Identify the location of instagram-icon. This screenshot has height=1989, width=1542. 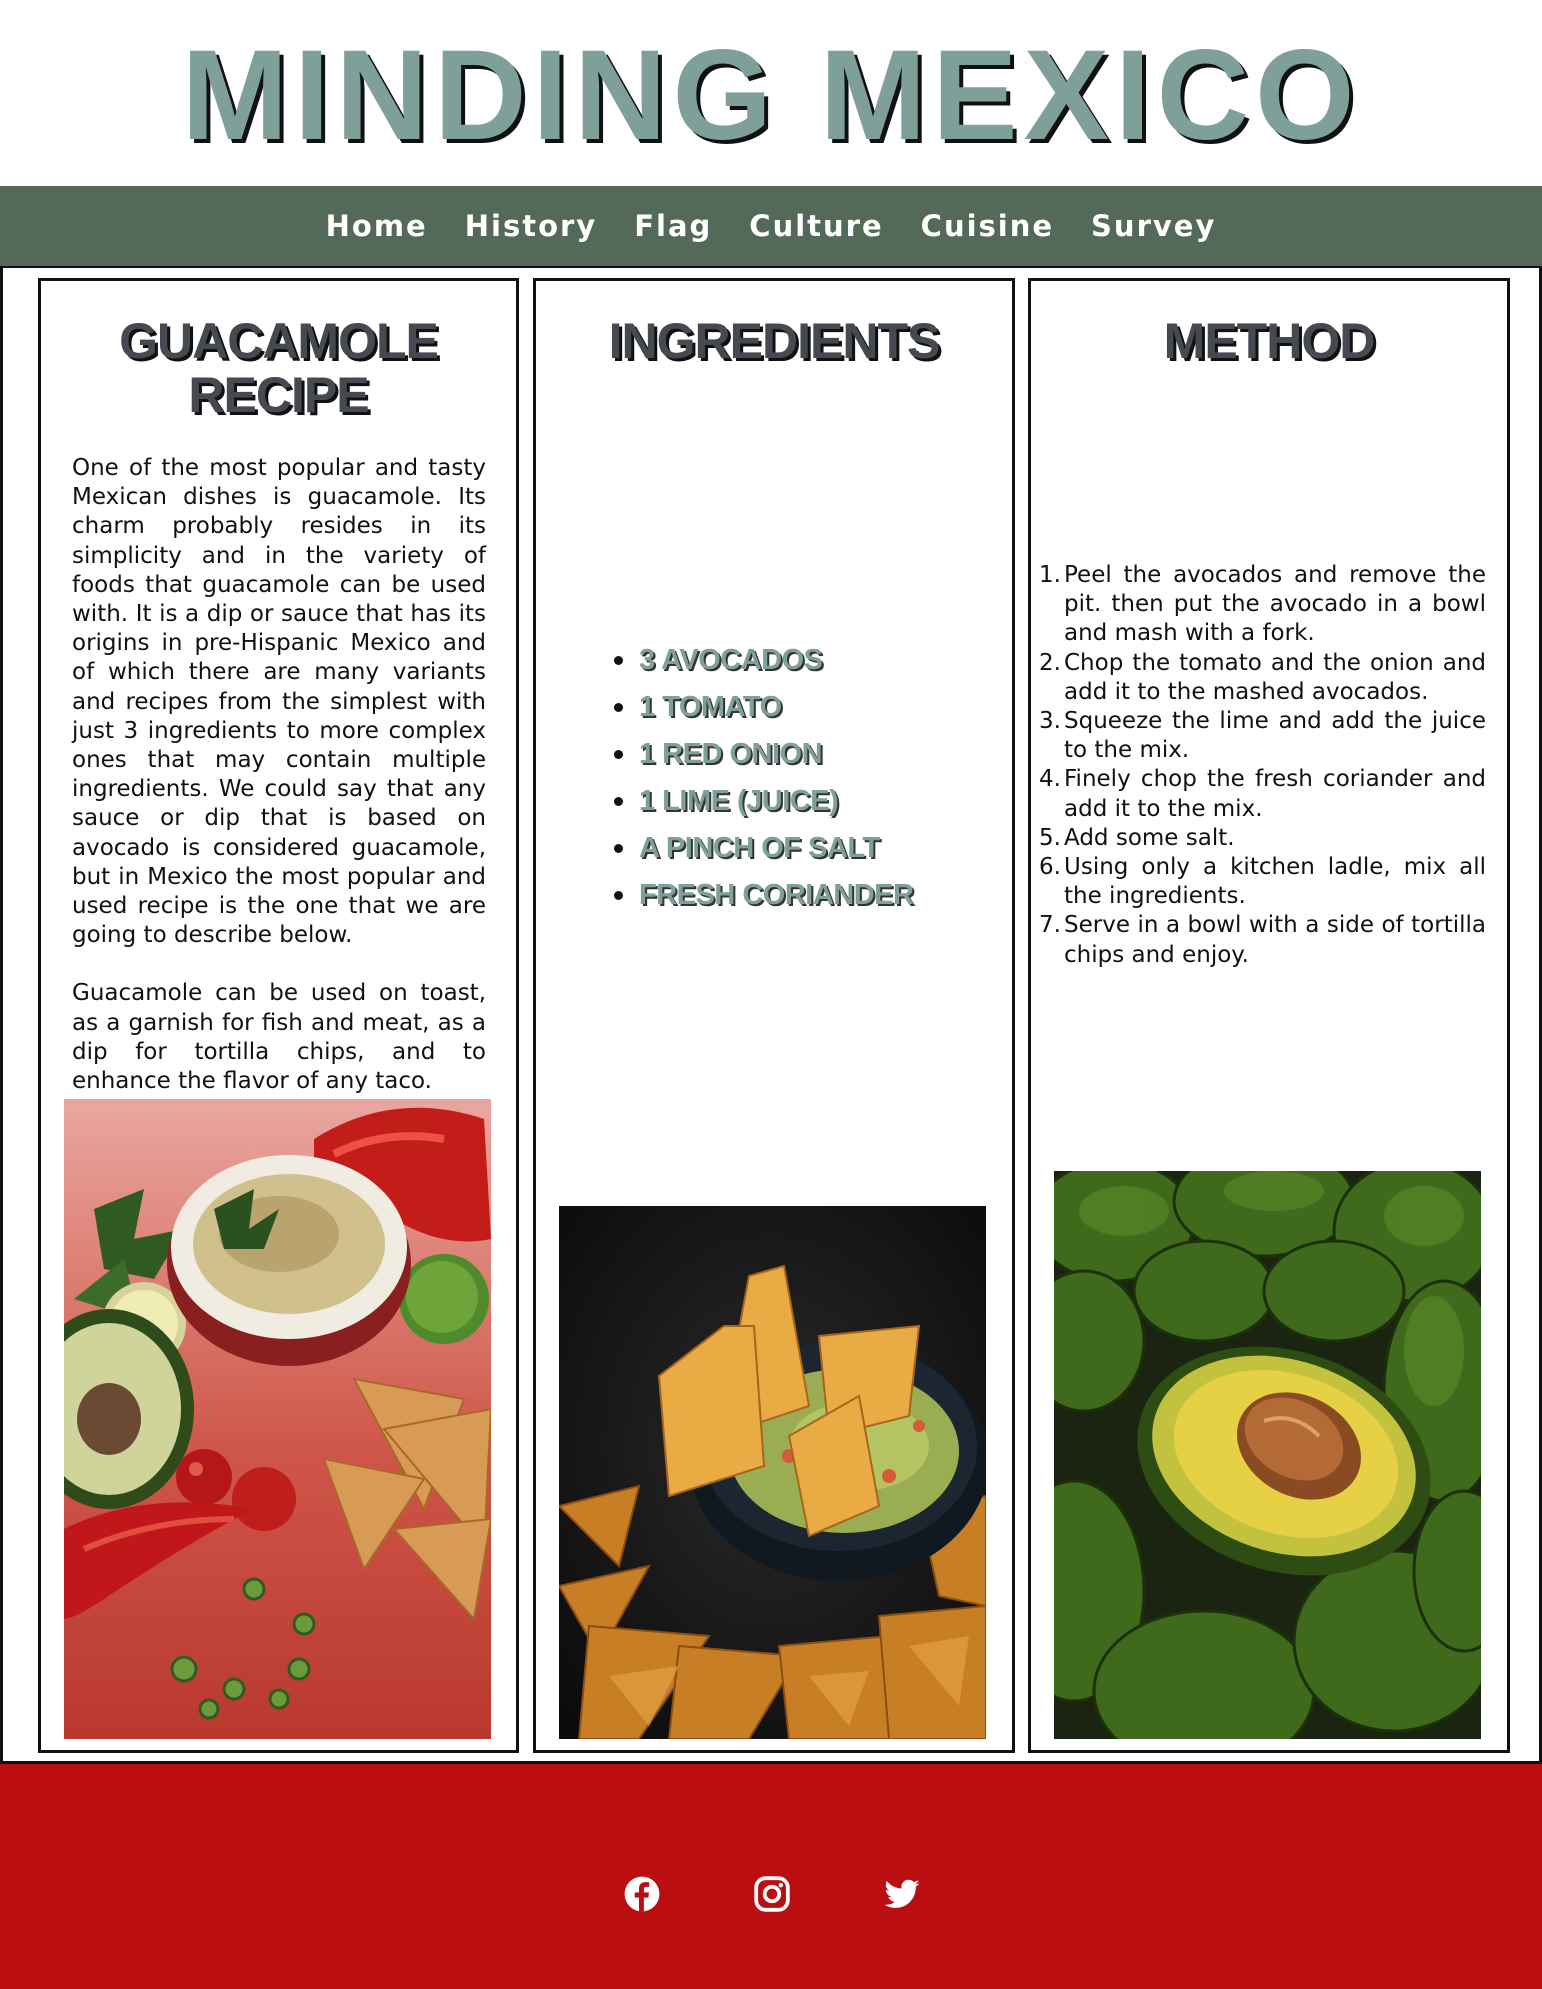
(772, 1894).